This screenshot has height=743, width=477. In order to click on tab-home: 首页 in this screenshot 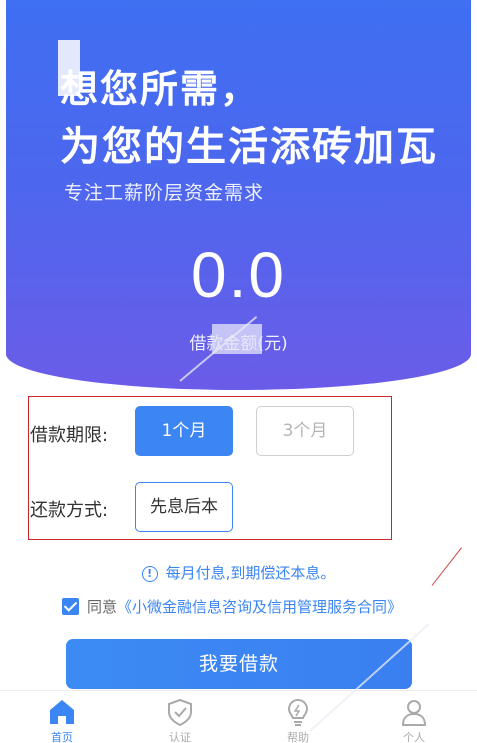, I will do `click(62, 720)`.